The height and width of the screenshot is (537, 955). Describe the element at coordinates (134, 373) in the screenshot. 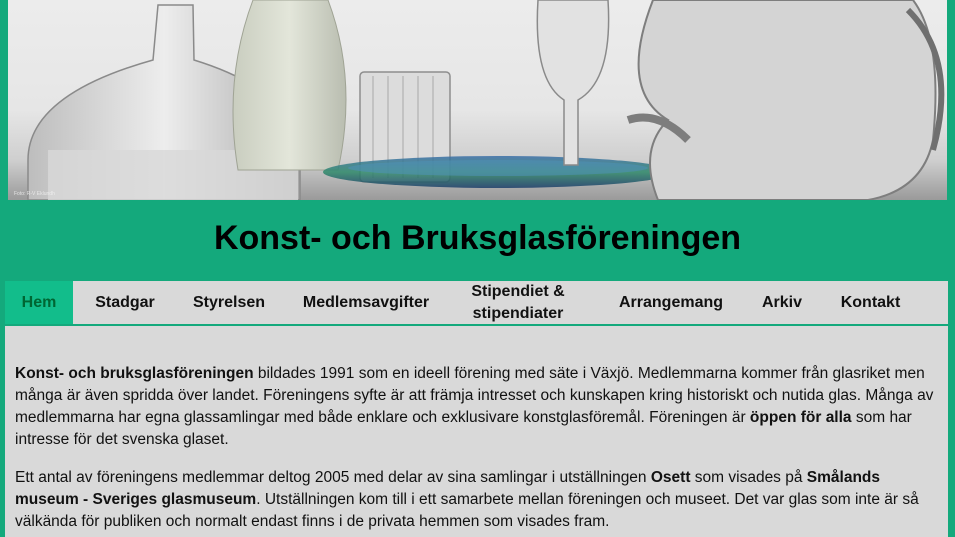

I see `bold-text: Konst- och bruksglasföreningen` at that location.